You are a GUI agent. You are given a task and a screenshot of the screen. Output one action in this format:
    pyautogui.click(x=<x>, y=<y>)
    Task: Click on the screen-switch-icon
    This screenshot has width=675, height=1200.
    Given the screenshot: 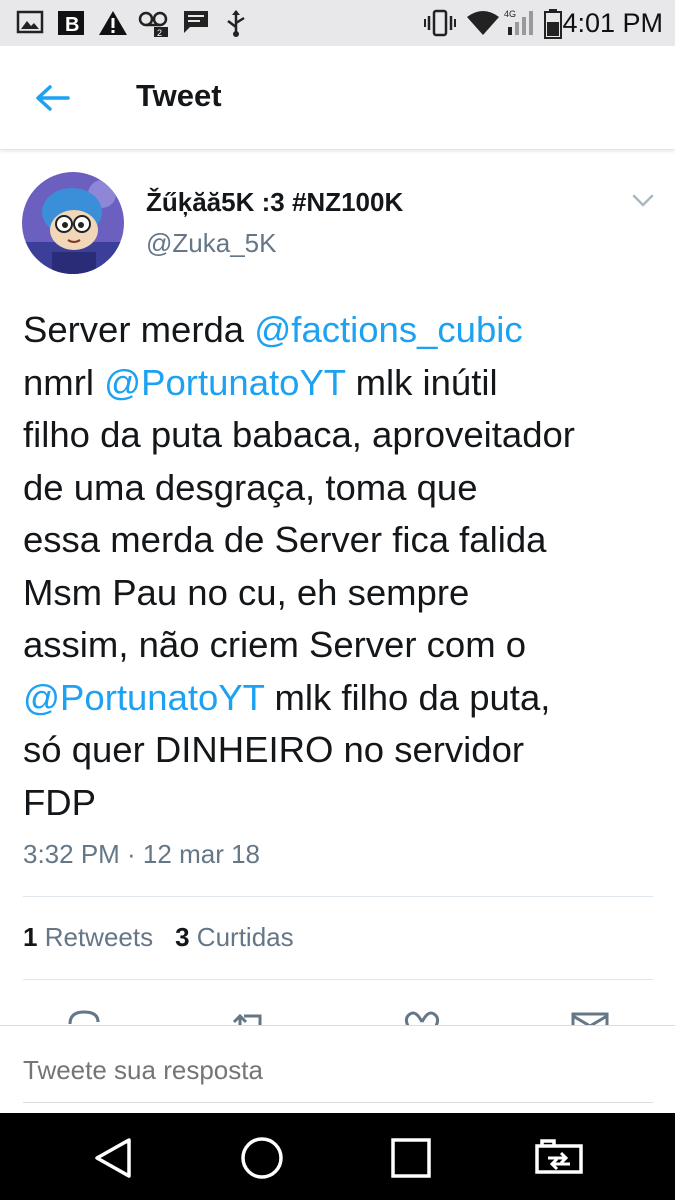 What is the action you would take?
    pyautogui.click(x=559, y=1156)
    